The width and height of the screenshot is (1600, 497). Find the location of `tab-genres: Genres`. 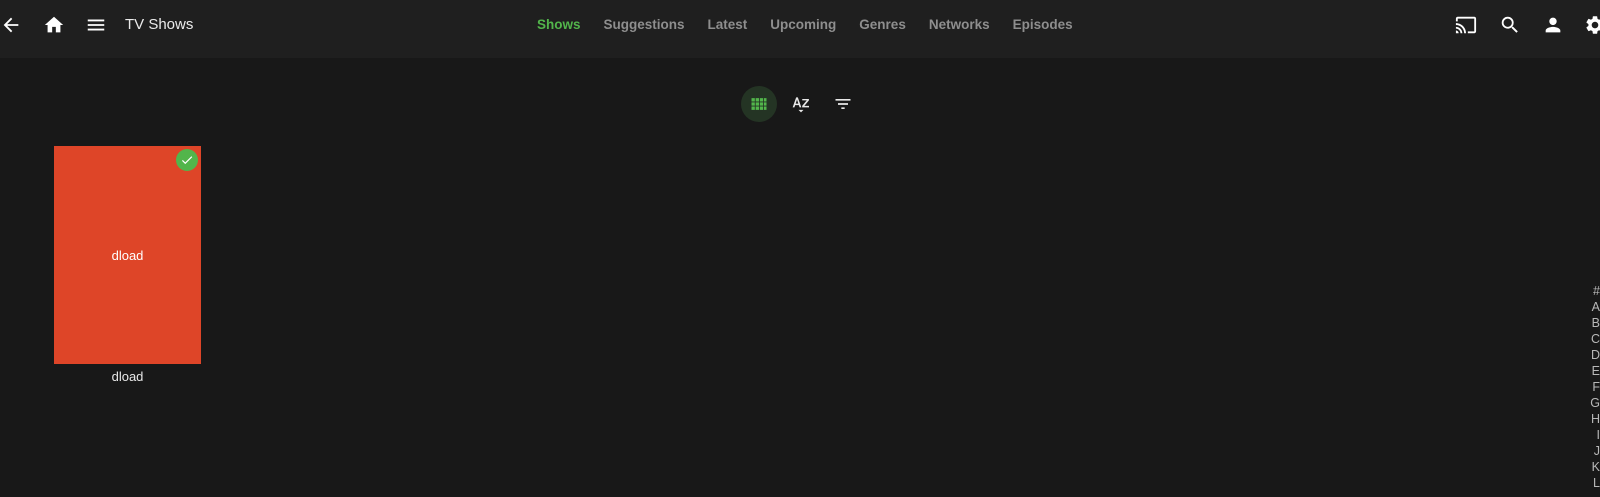

tab-genres: Genres is located at coordinates (882, 24).